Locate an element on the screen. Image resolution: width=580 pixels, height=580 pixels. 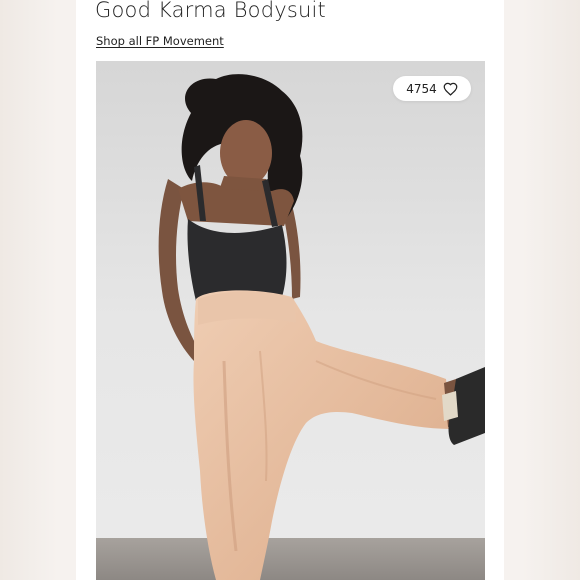
like-button: 4754 is located at coordinates (432, 88).